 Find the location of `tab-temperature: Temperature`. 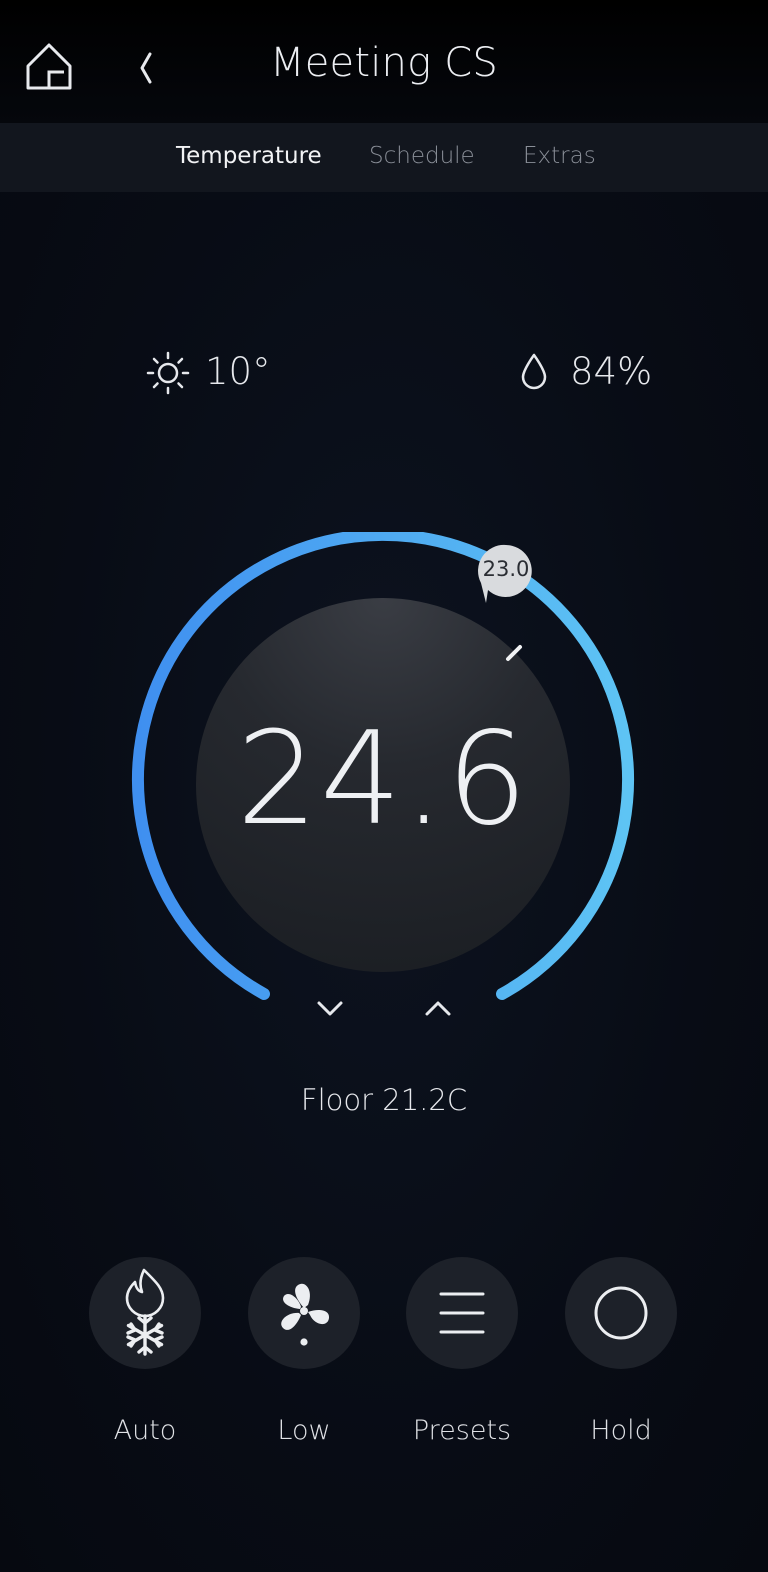

tab-temperature: Temperature is located at coordinates (249, 156).